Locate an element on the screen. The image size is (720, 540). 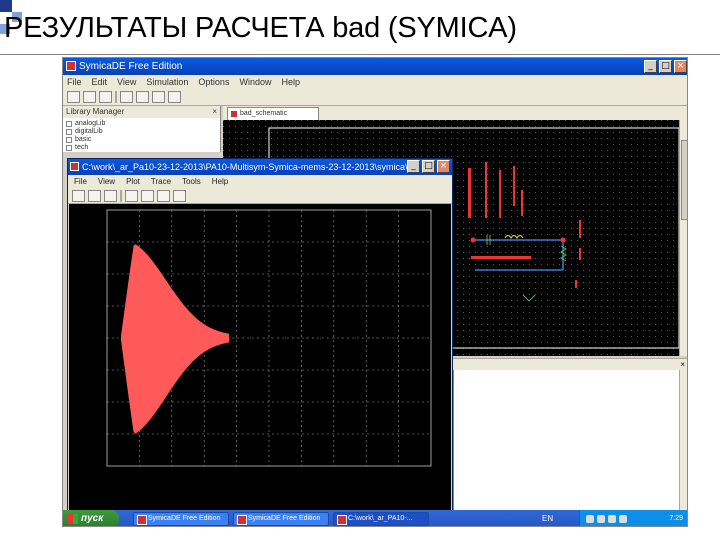
menu-file: File is located at coordinates (74, 82).